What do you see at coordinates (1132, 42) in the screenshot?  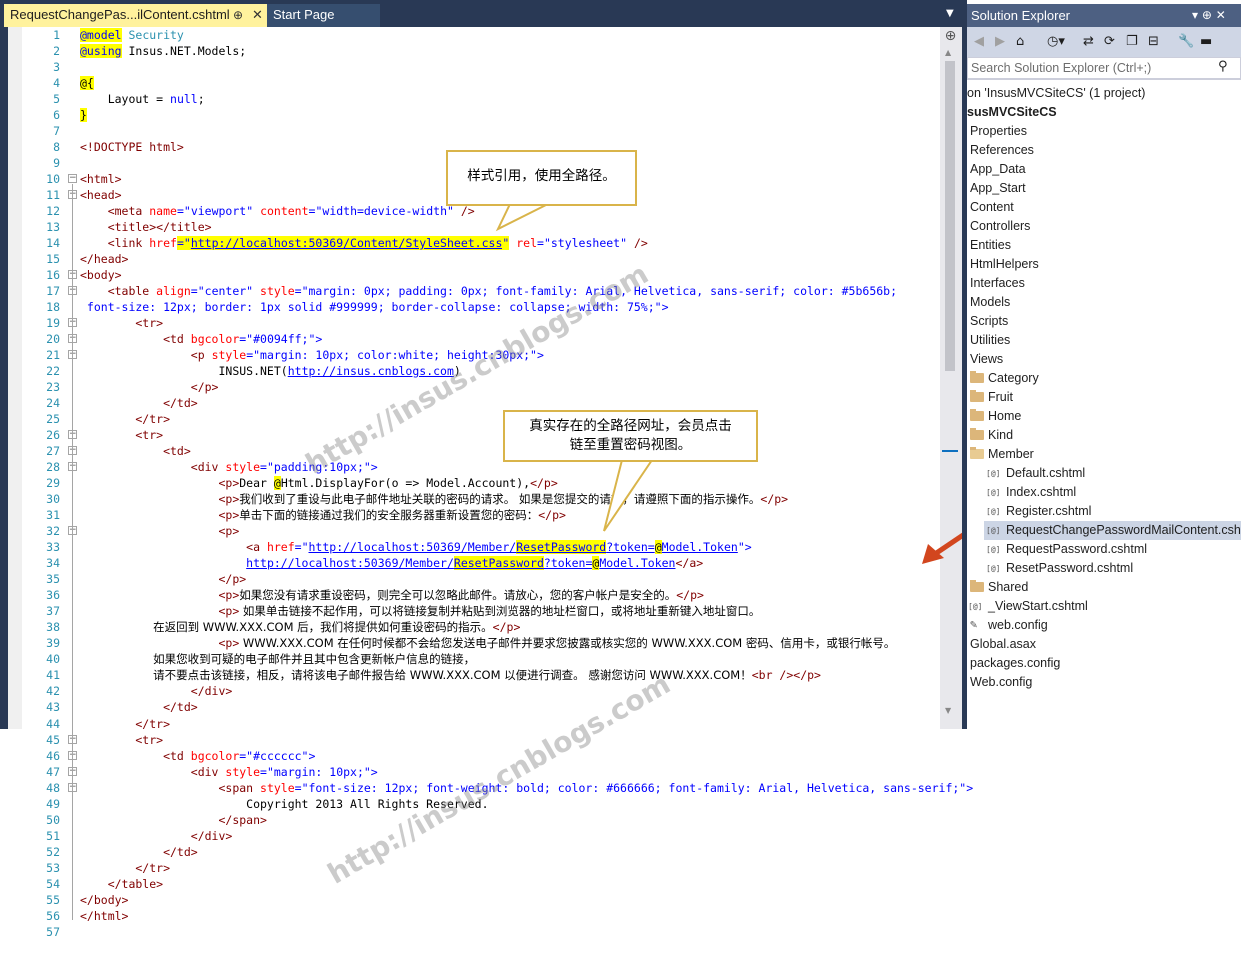 I see `show-all-files-icon: ❐` at bounding box center [1132, 42].